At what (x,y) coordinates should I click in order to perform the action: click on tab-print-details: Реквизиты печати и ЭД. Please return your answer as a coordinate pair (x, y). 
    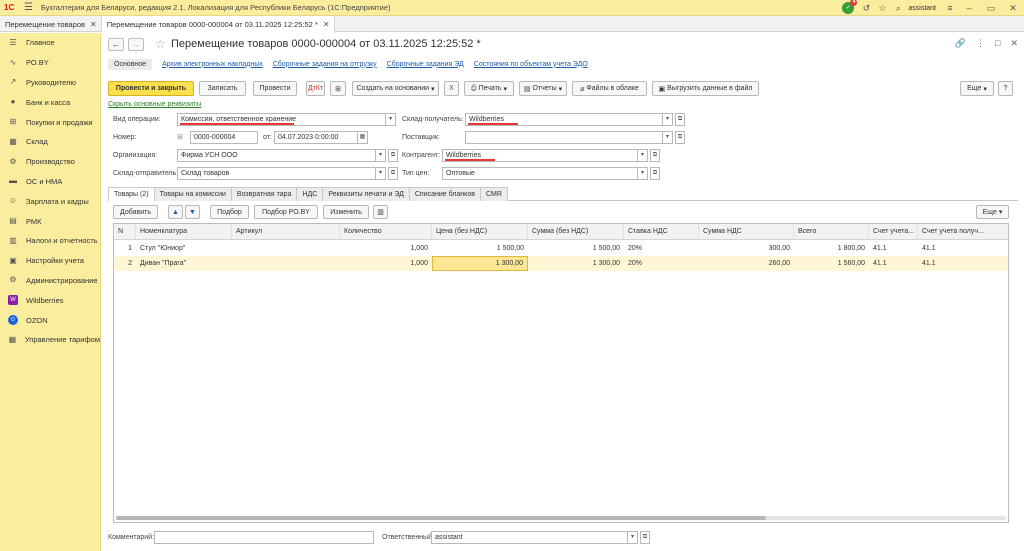
    Looking at the image, I should click on (366, 194).